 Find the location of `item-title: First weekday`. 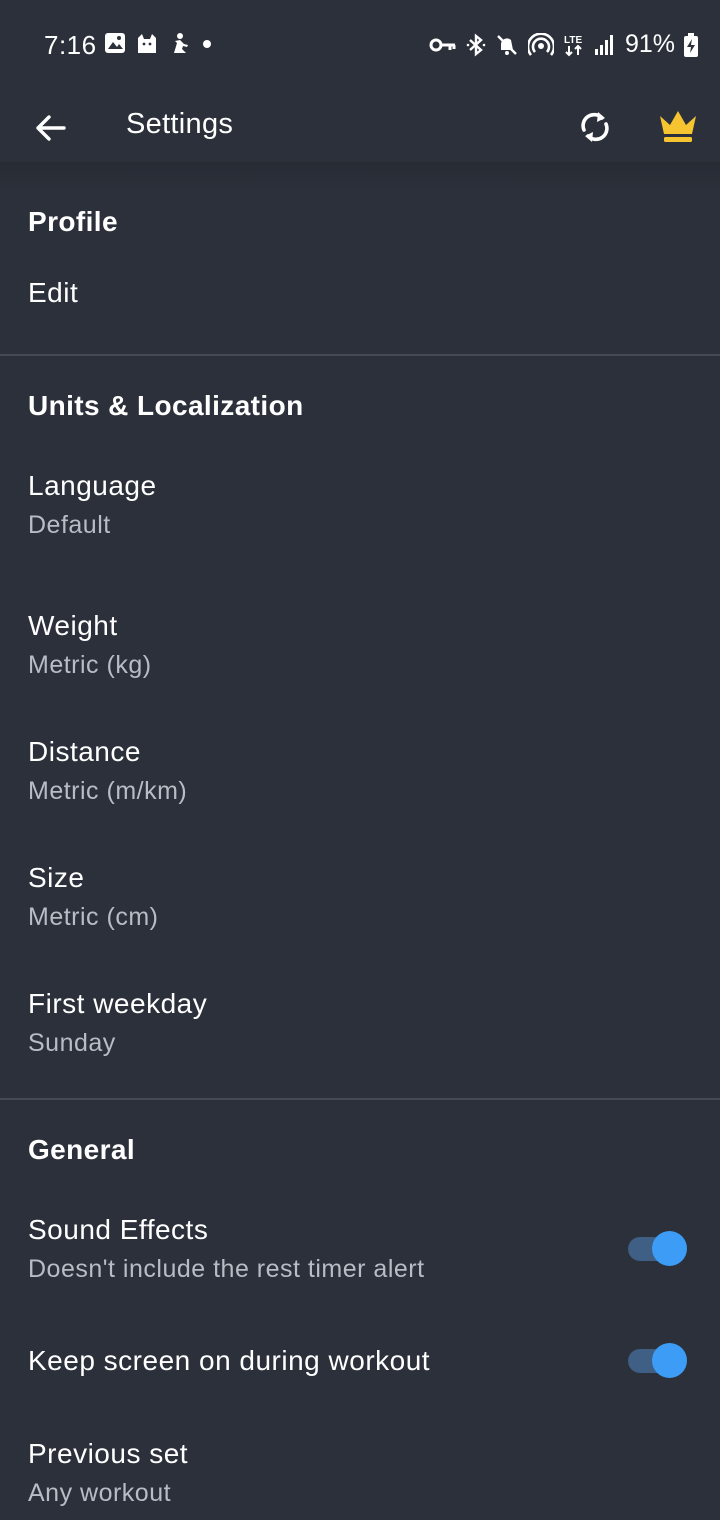

item-title: First weekday is located at coordinates (118, 1003).